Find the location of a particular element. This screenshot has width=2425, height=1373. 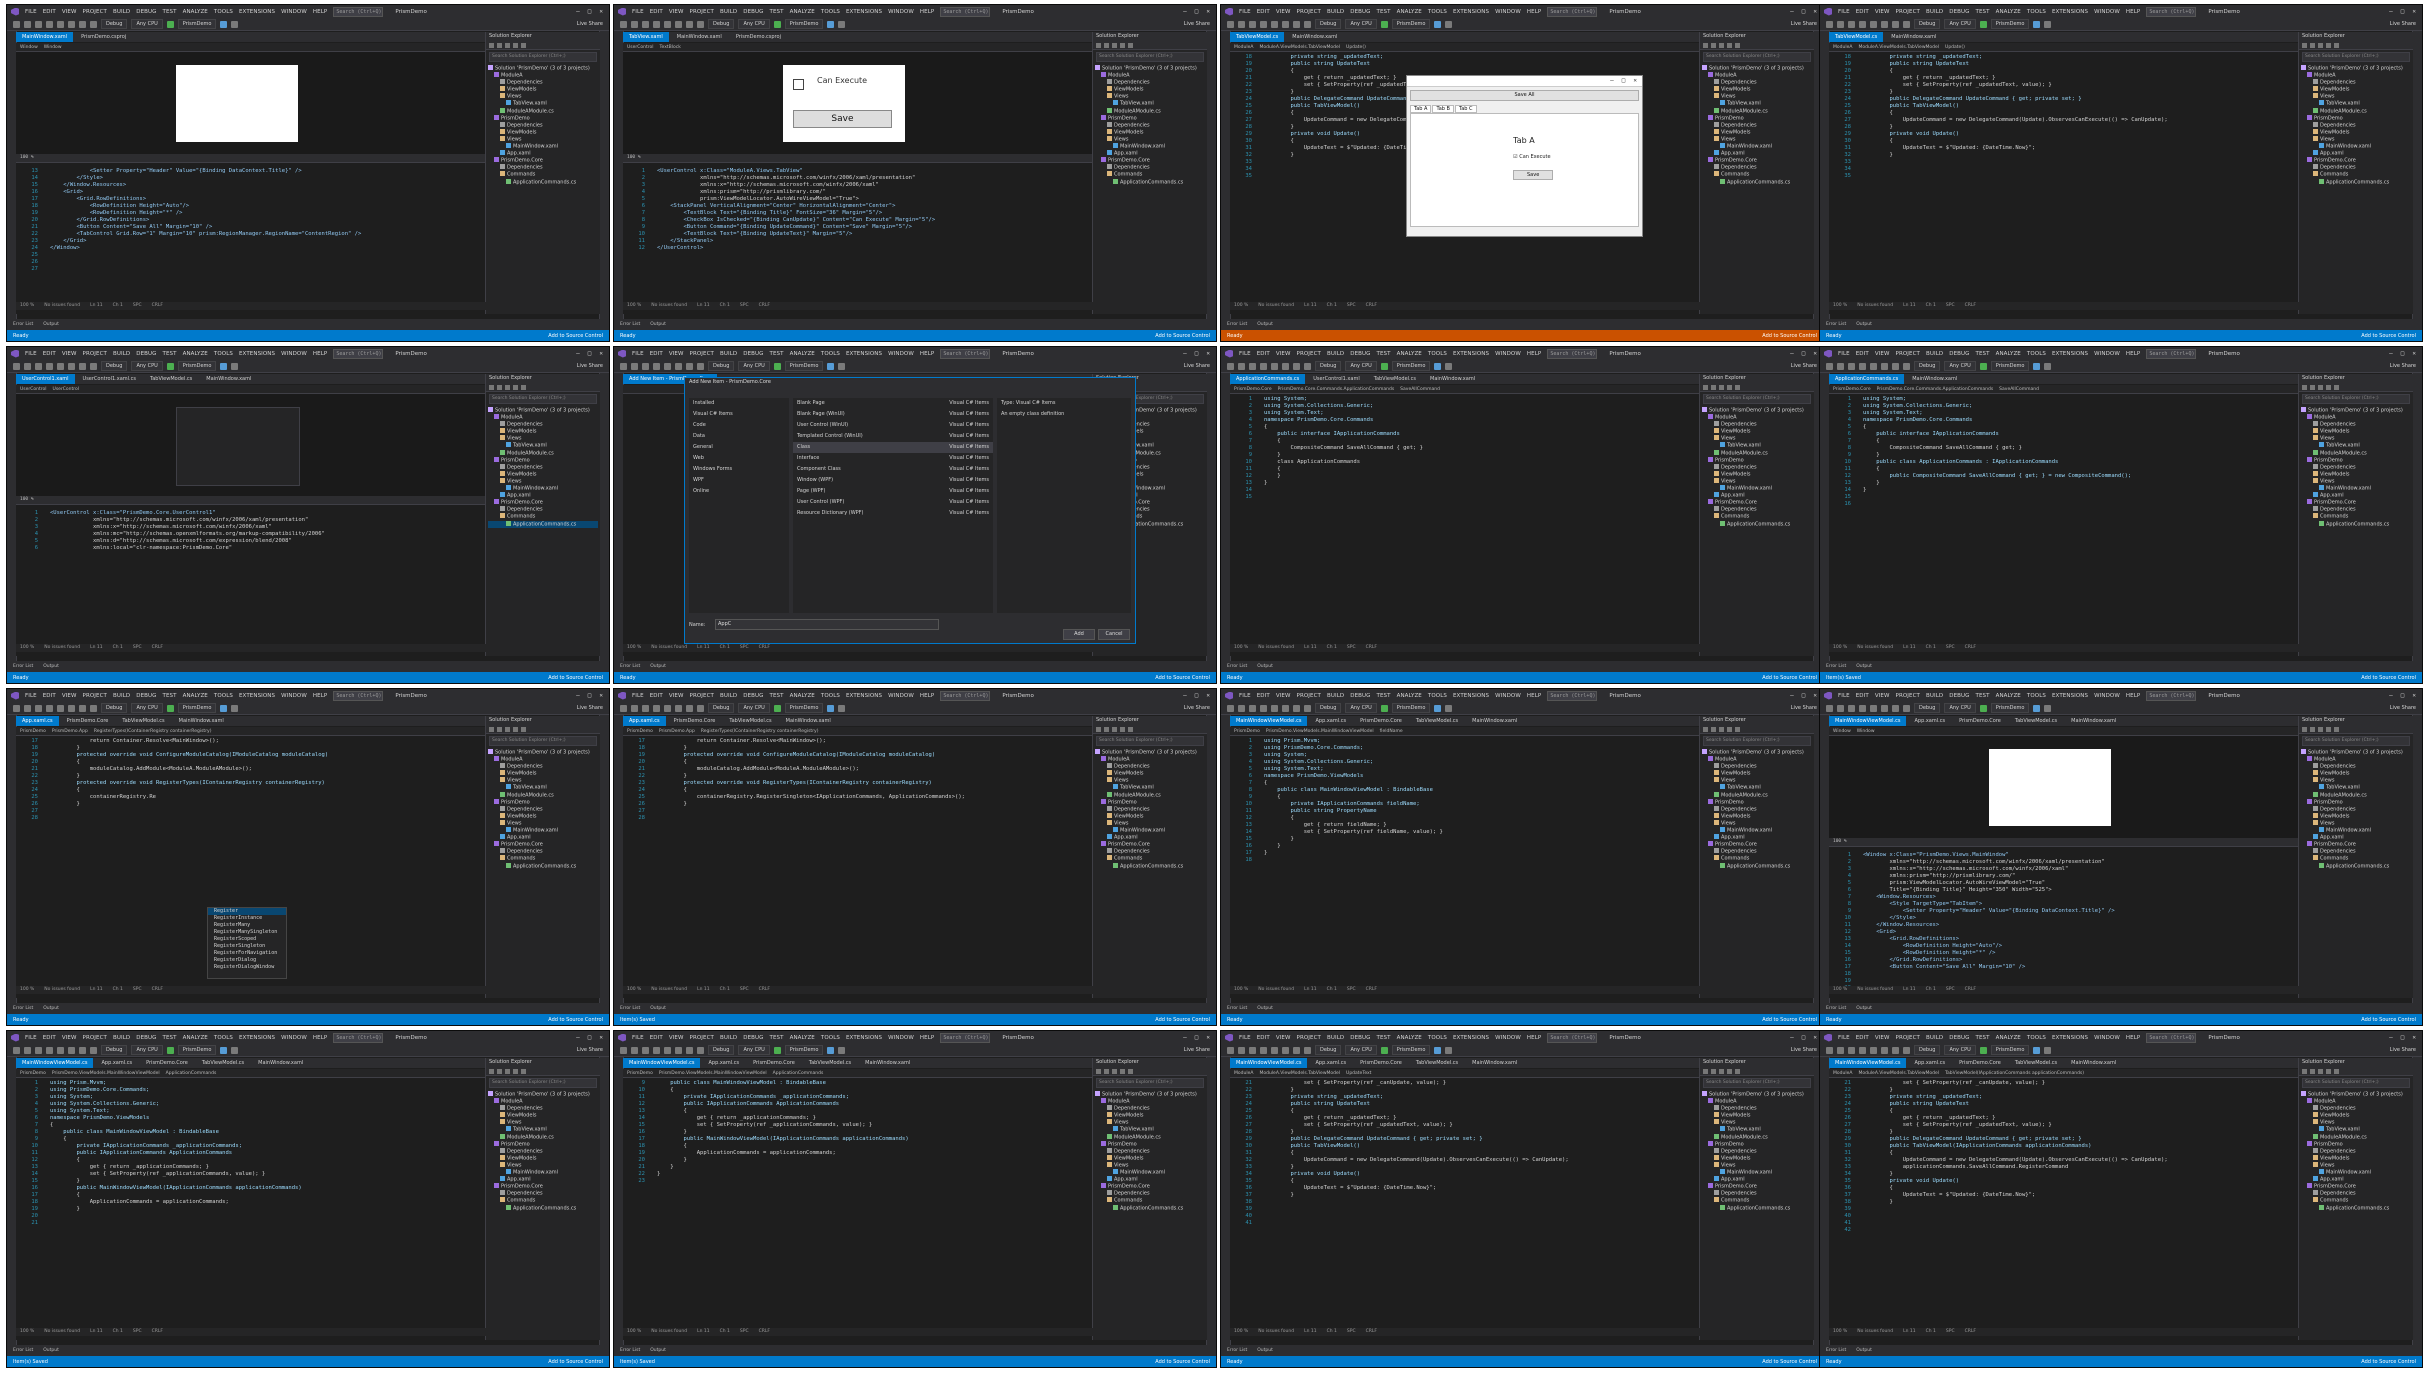

config-dropdown: Debug is located at coordinates (1328, 24).